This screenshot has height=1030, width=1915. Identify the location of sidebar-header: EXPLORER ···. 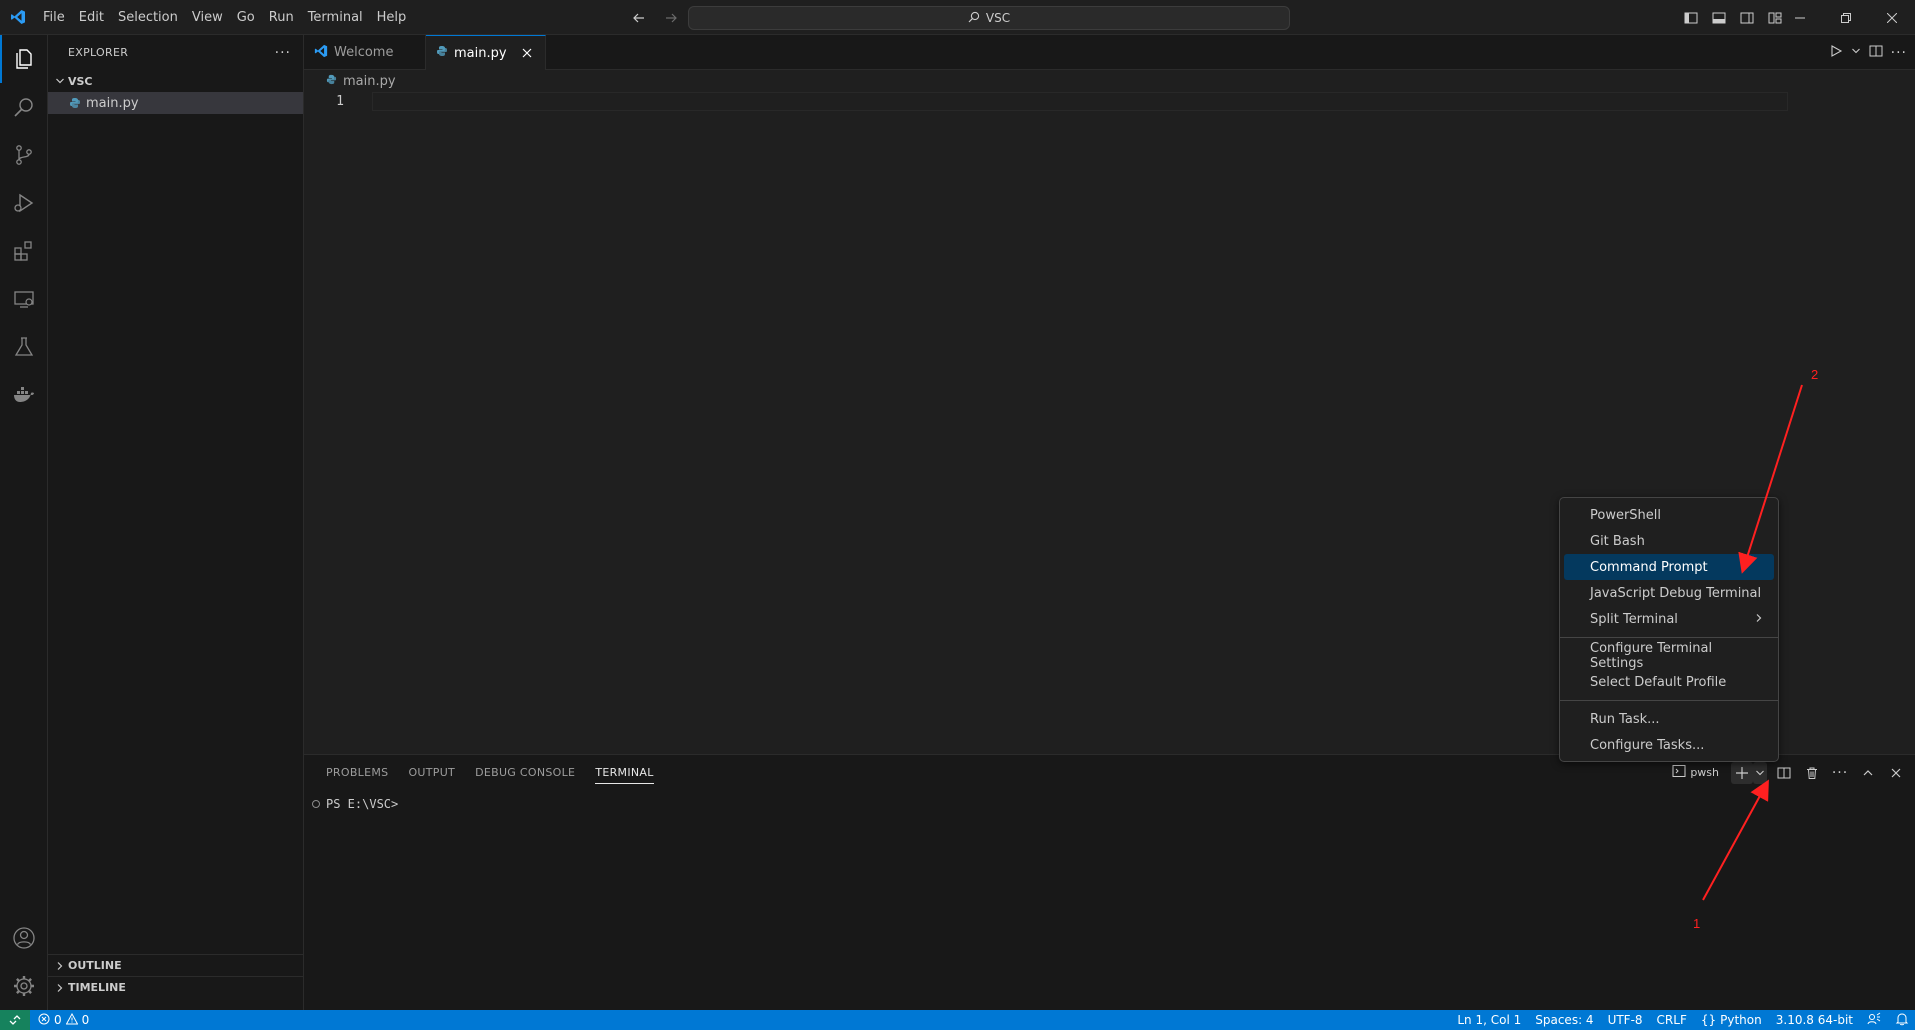
(175, 52).